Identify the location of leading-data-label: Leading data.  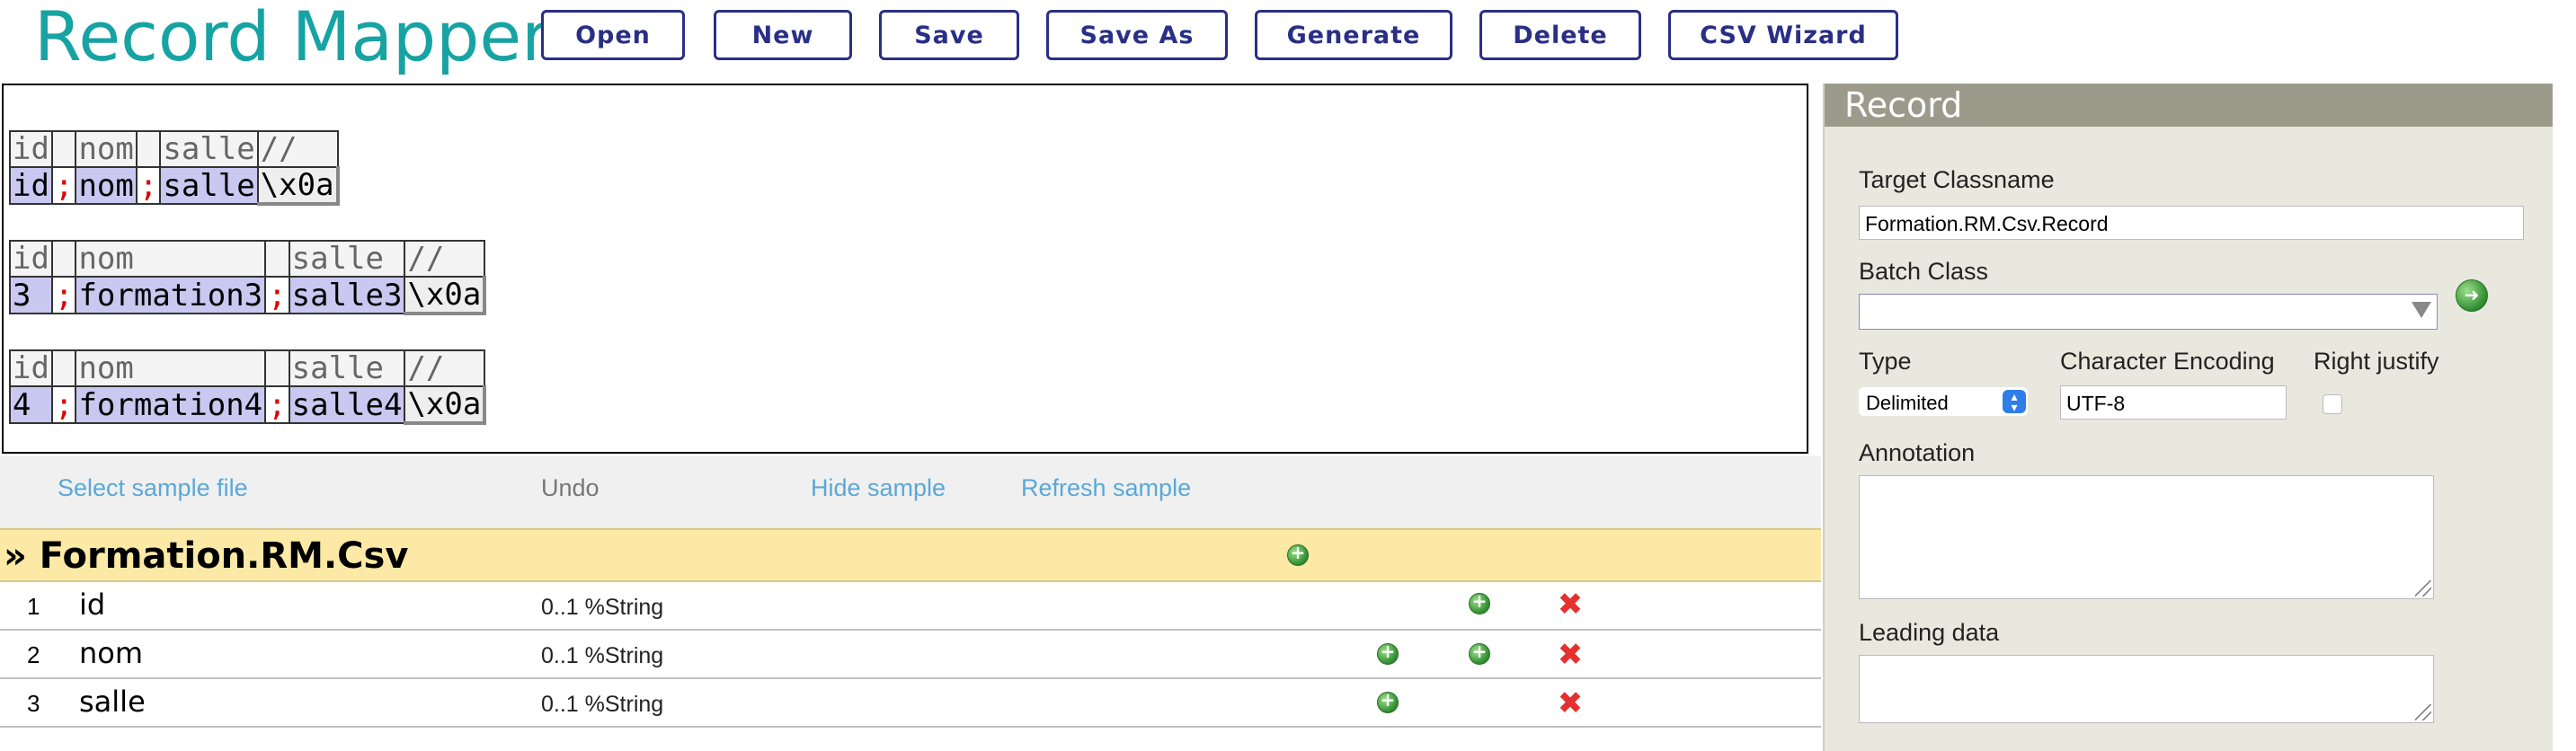
(1929, 633).